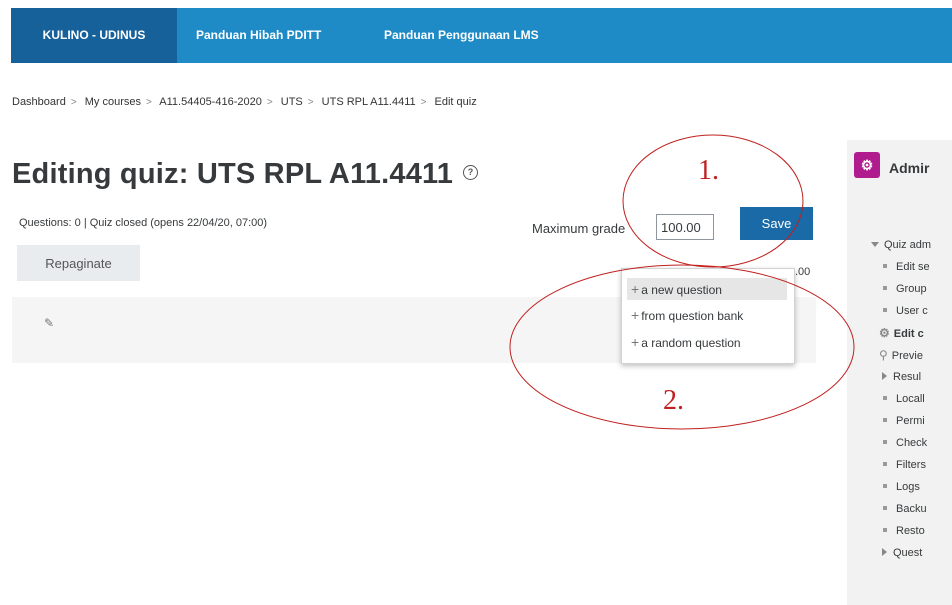  I want to click on annotation-label-2: 2., so click(673, 400).